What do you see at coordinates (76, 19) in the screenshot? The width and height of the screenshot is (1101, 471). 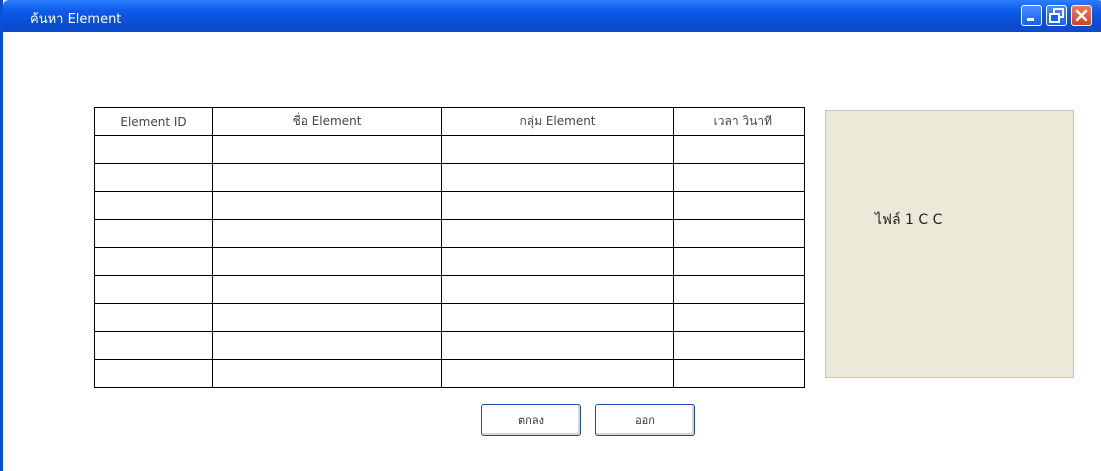 I see `window-title: ค้นหา Element` at bounding box center [76, 19].